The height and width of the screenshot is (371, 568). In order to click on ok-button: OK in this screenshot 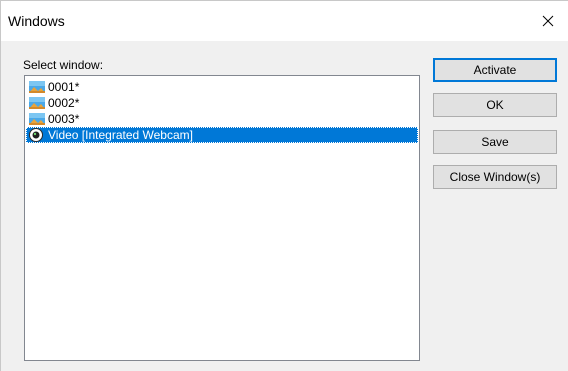, I will do `click(495, 105)`.